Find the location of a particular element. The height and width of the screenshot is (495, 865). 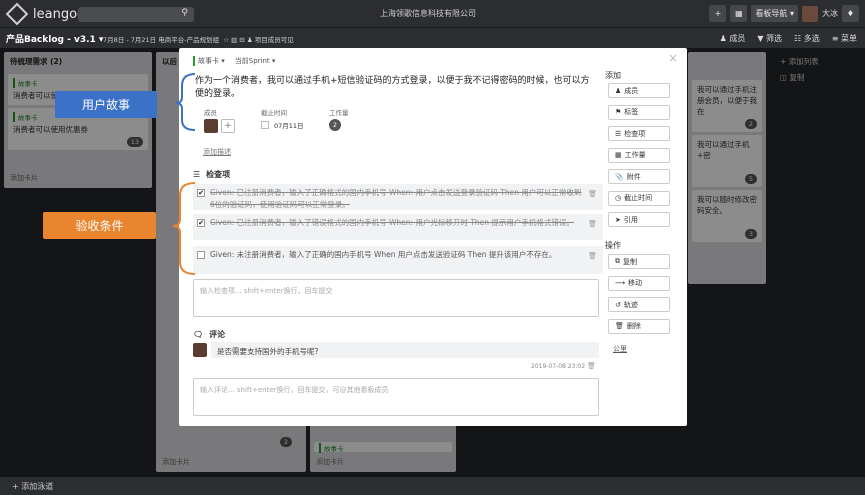

button-label: 删除 is located at coordinates (633, 326).